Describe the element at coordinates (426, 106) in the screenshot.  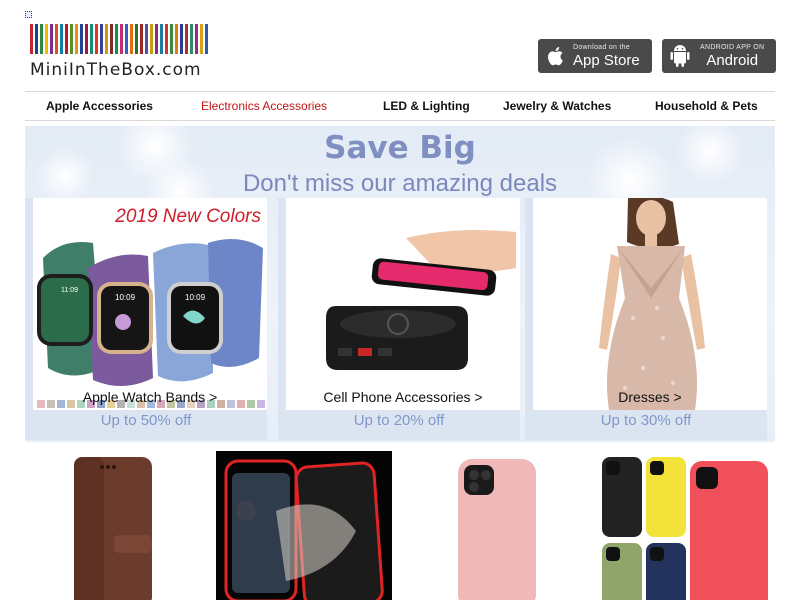
I see `nav-item-led-lighting: LED & Lighting` at that location.